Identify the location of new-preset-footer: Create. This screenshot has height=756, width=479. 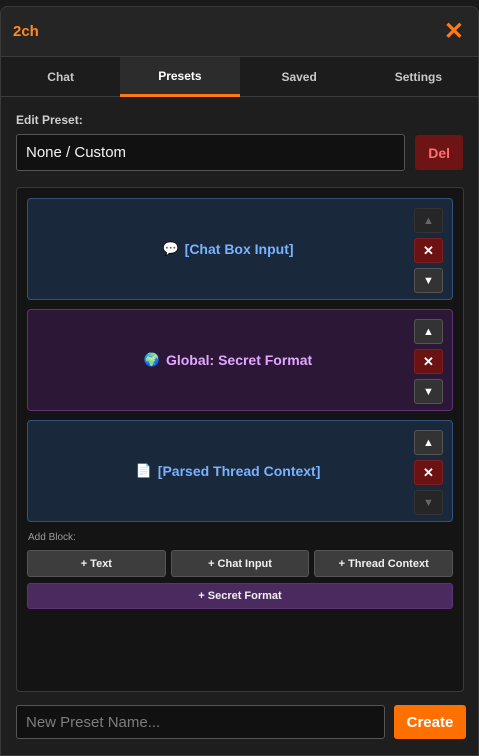
(241, 722).